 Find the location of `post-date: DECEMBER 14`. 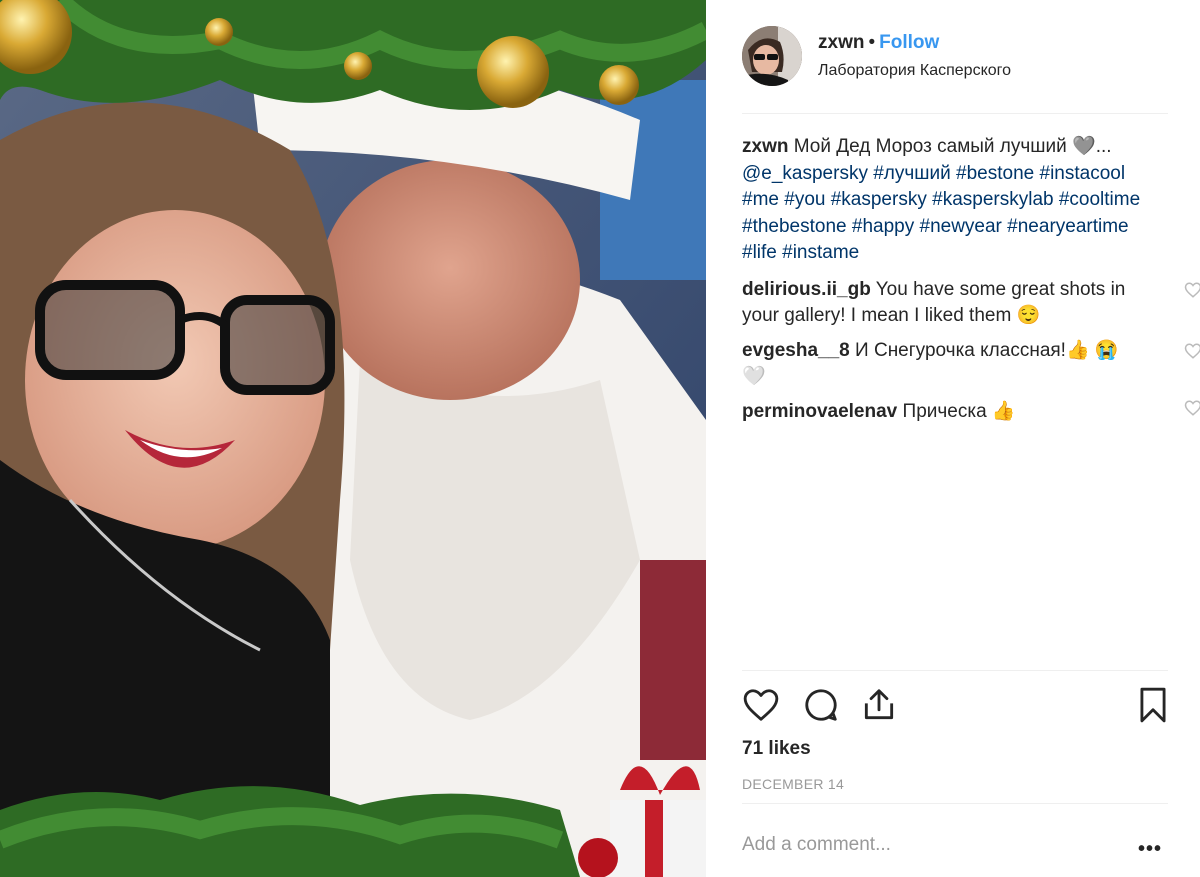

post-date: DECEMBER 14 is located at coordinates (793, 784).